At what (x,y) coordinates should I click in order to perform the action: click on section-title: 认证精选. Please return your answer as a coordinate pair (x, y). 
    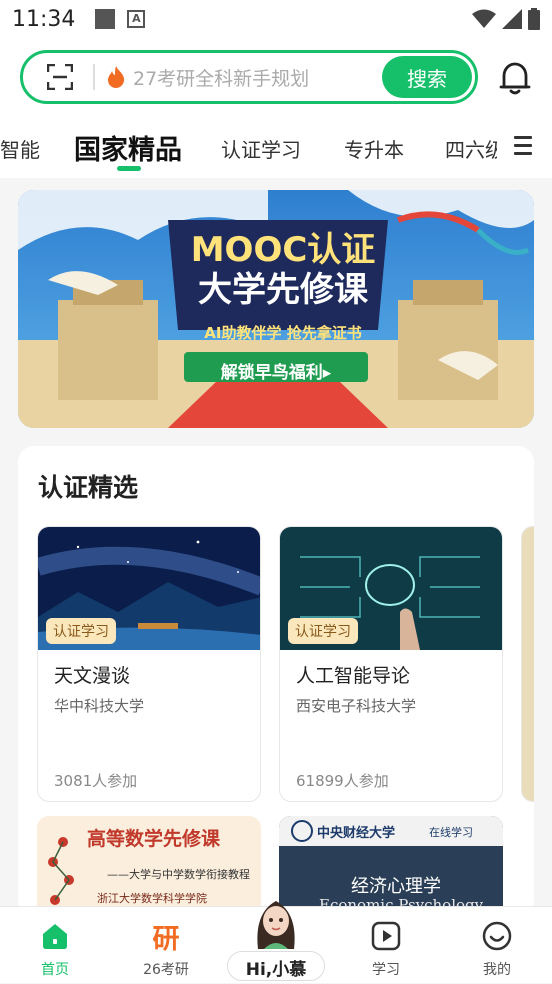
    Looking at the image, I should click on (88, 487).